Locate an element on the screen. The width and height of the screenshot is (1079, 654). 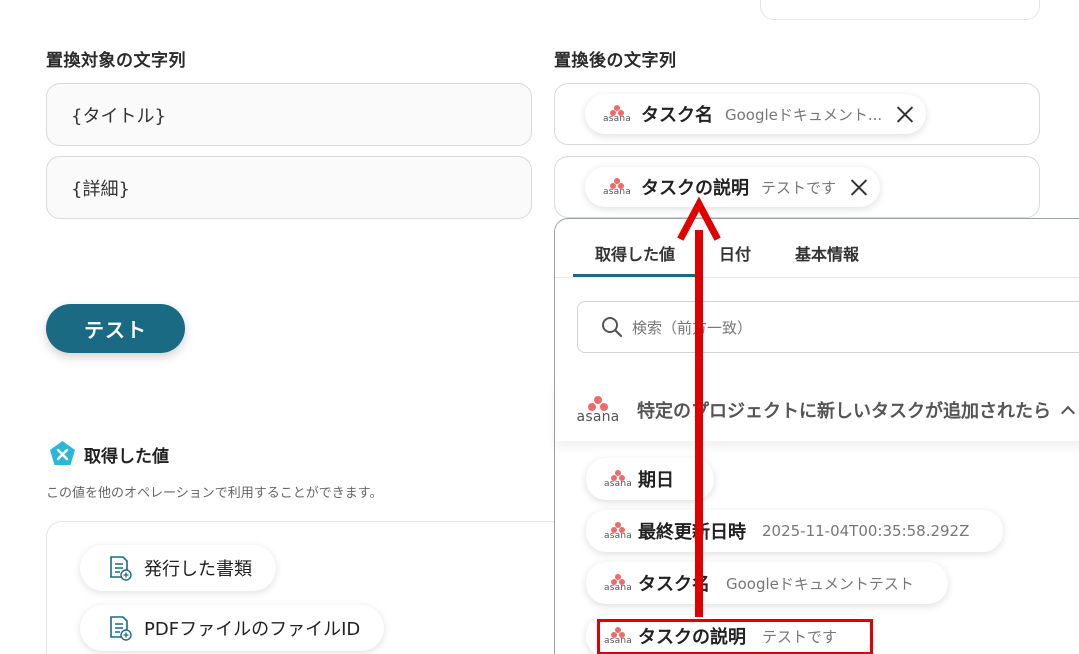
replace-target-value-title: {タイトル} is located at coordinates (118, 116).